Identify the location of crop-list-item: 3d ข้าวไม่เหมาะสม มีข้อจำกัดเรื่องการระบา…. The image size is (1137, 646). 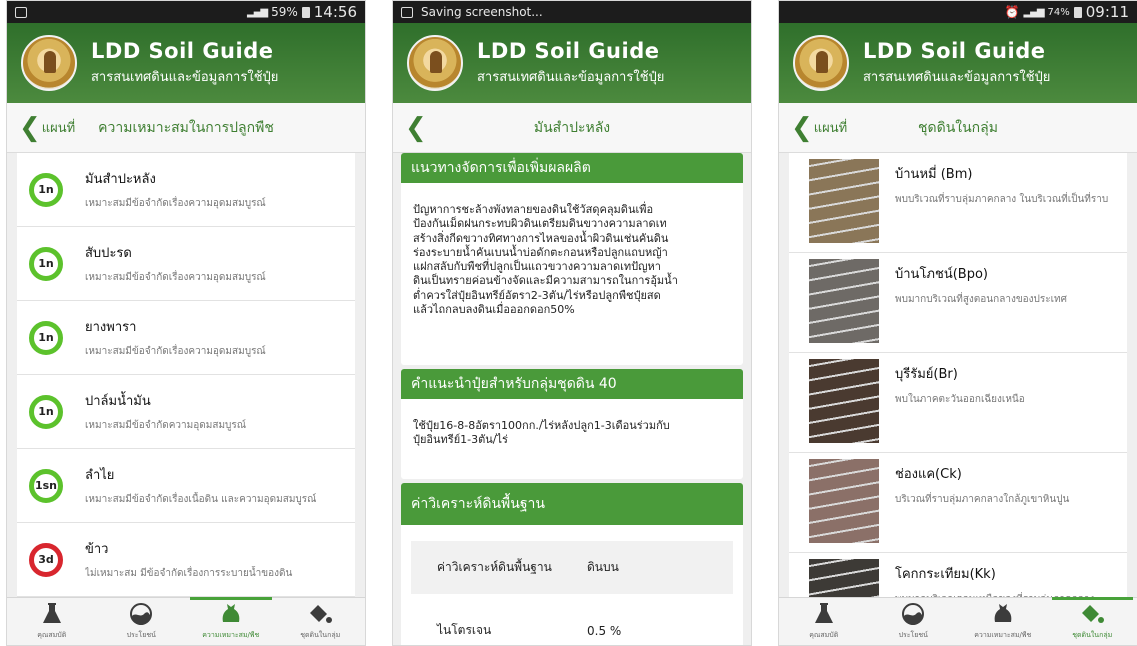
(186, 560).